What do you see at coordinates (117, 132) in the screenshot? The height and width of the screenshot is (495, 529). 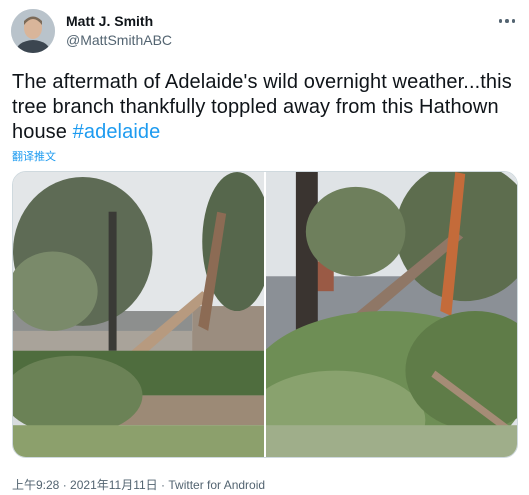 I see `hashtag-link: #adelaide` at bounding box center [117, 132].